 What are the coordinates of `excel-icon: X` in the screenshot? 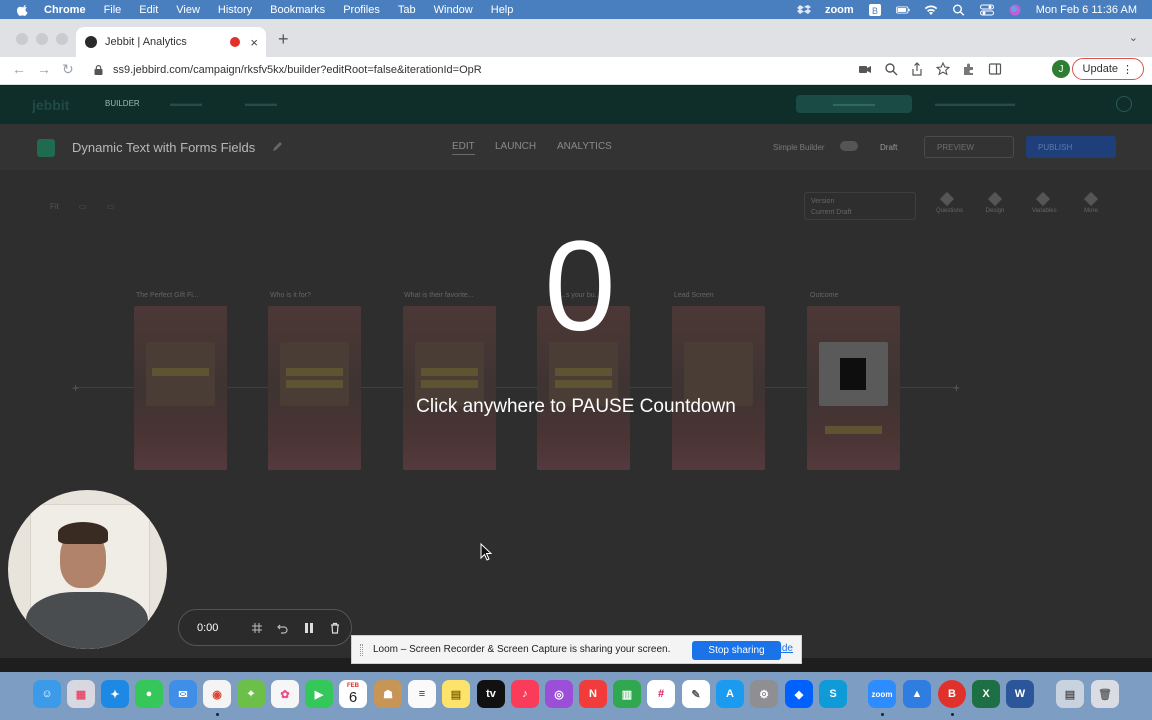 It's located at (986, 694).